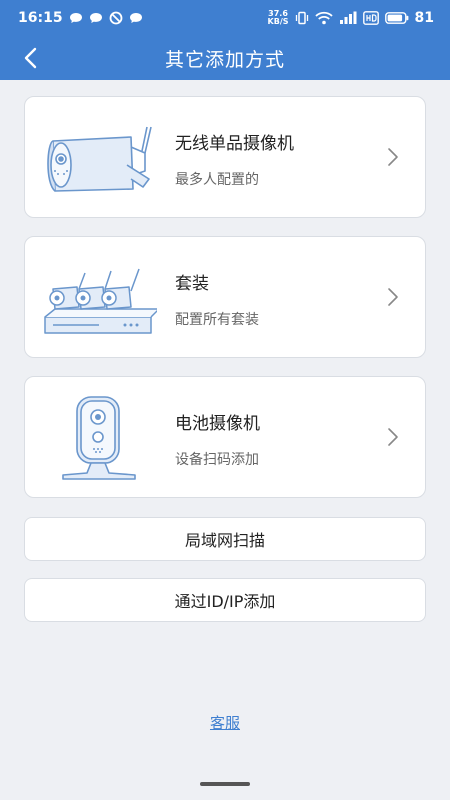 The width and height of the screenshot is (450, 800). Describe the element at coordinates (370, 18) in the screenshot. I see `hd-voice-icon` at that location.